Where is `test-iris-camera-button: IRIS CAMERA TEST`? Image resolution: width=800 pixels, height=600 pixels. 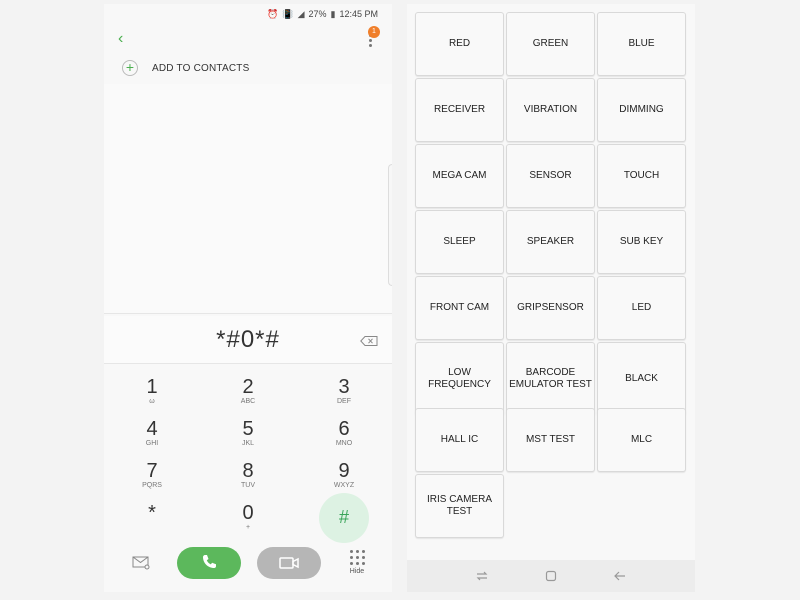 test-iris-camera-button: IRIS CAMERA TEST is located at coordinates (459, 506).